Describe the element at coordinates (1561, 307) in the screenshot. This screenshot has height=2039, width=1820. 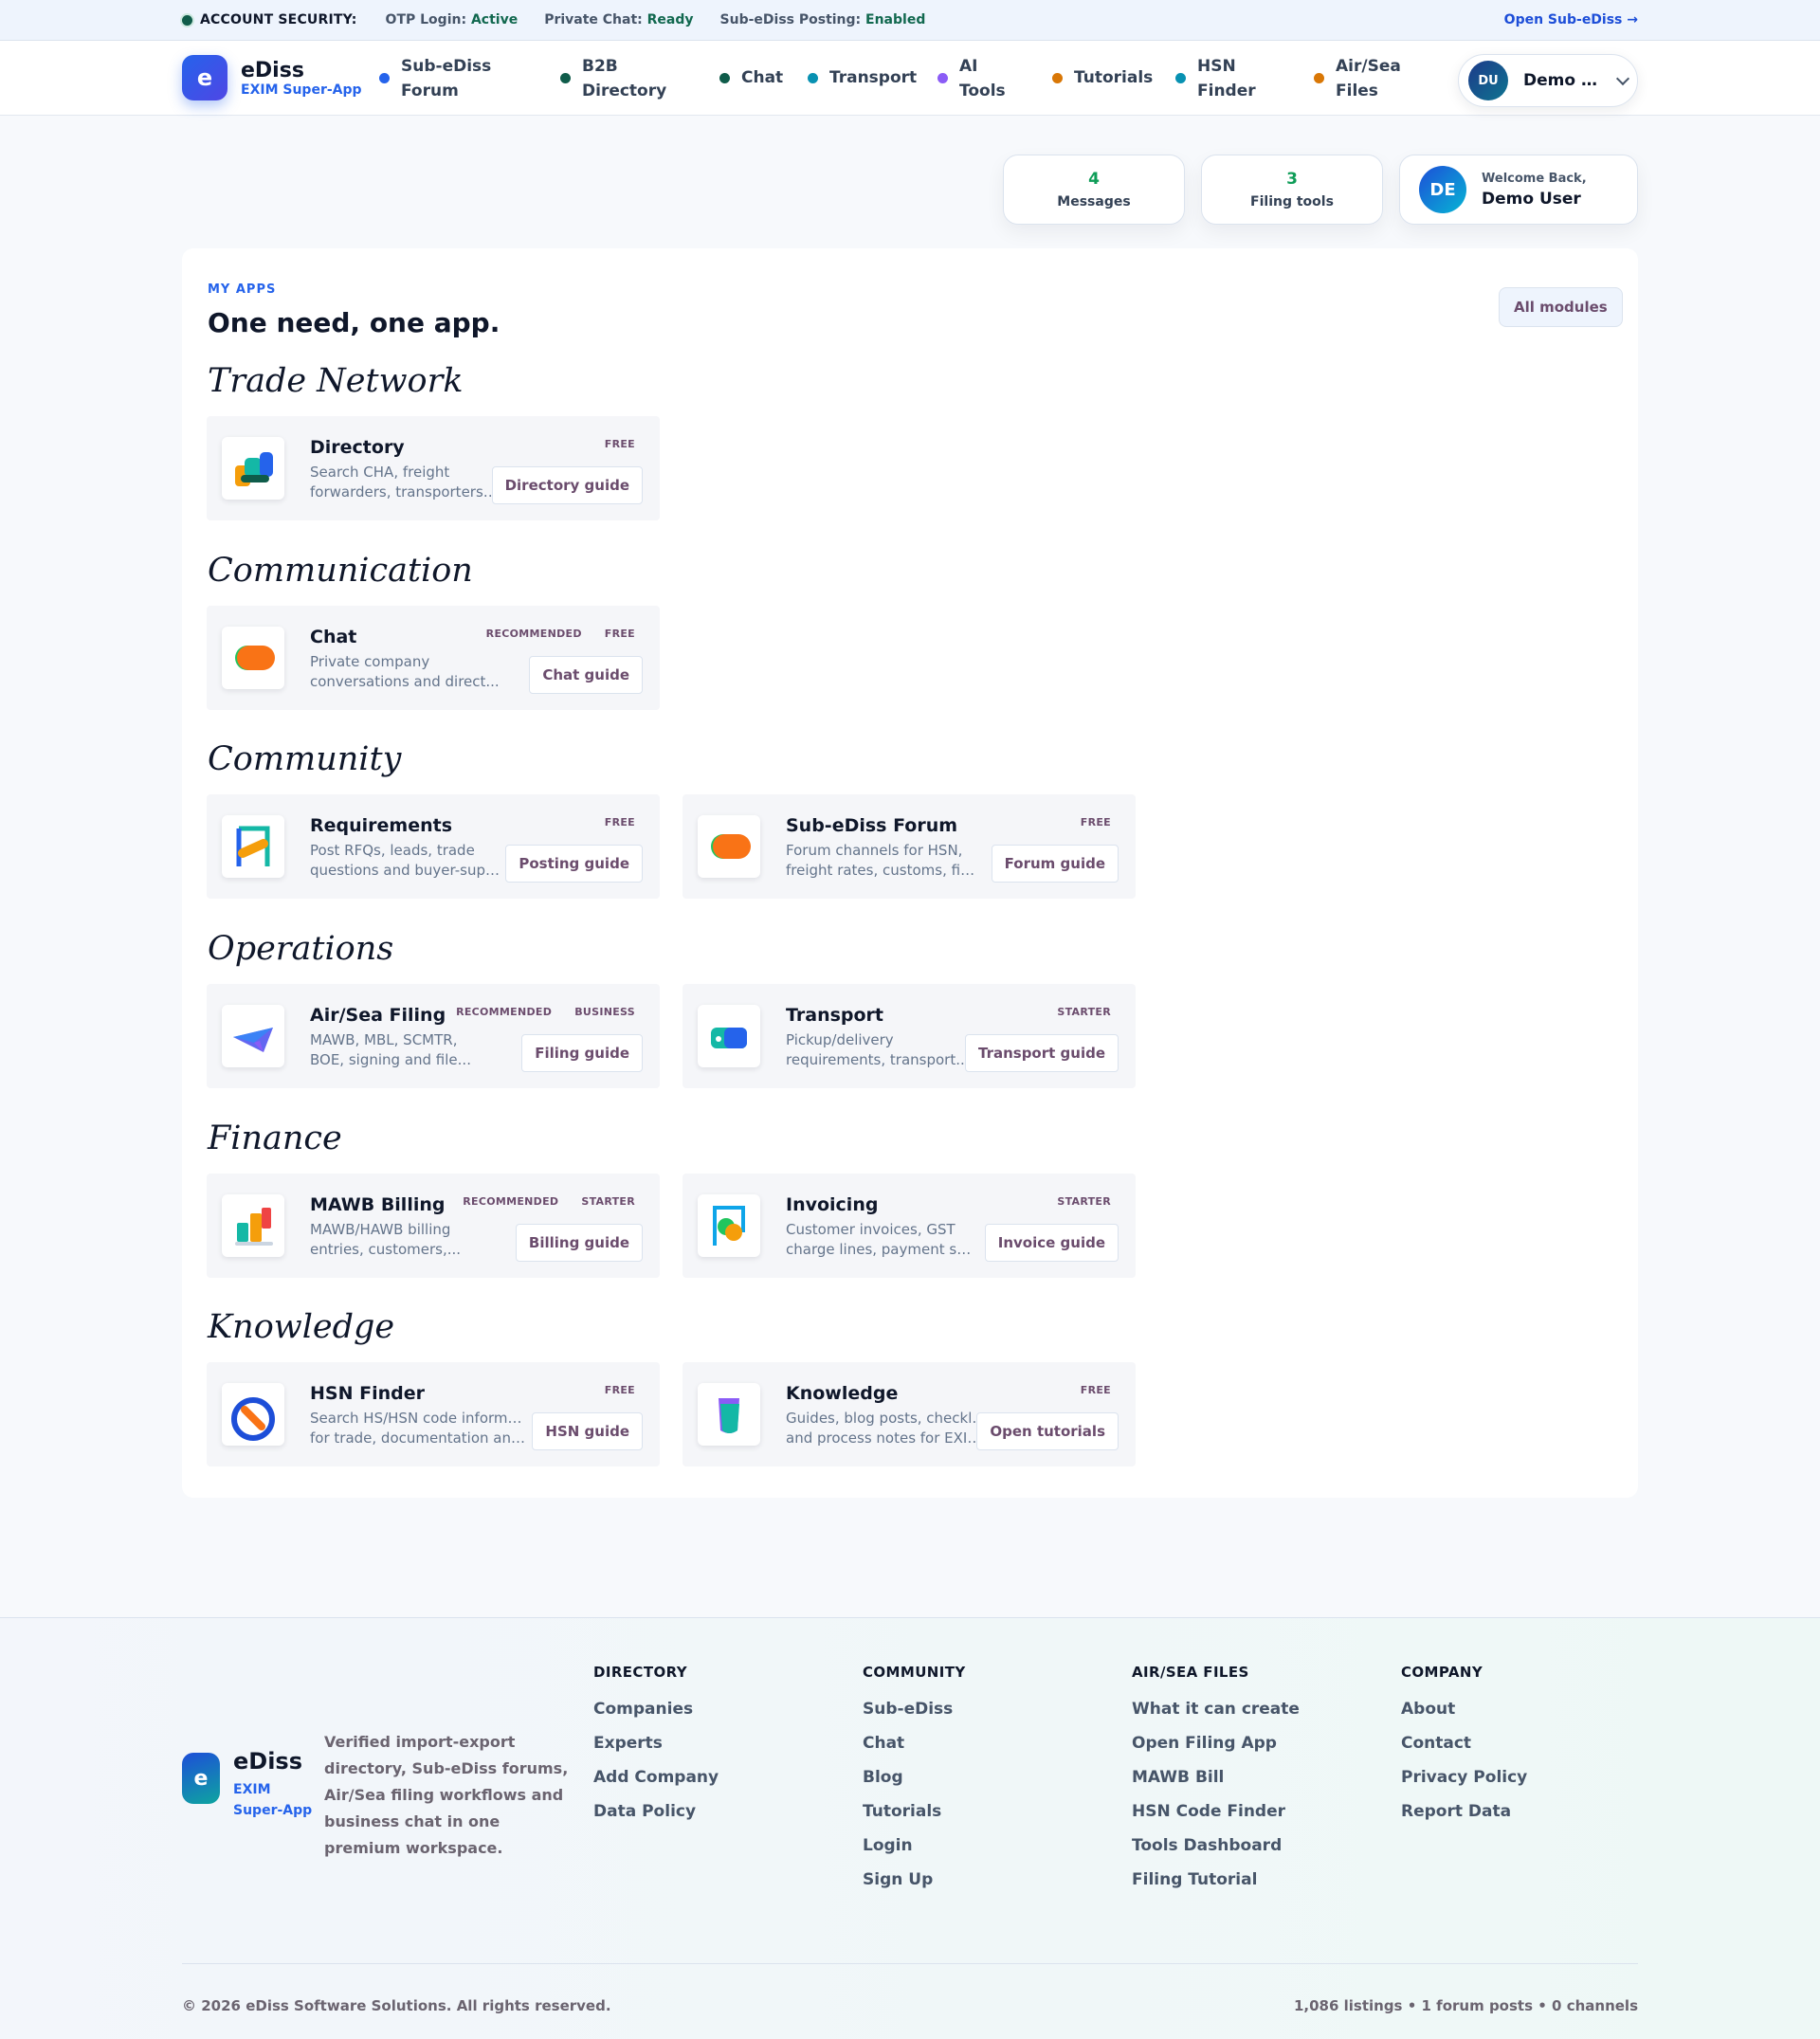
I see `all-modules-button: All modules` at that location.